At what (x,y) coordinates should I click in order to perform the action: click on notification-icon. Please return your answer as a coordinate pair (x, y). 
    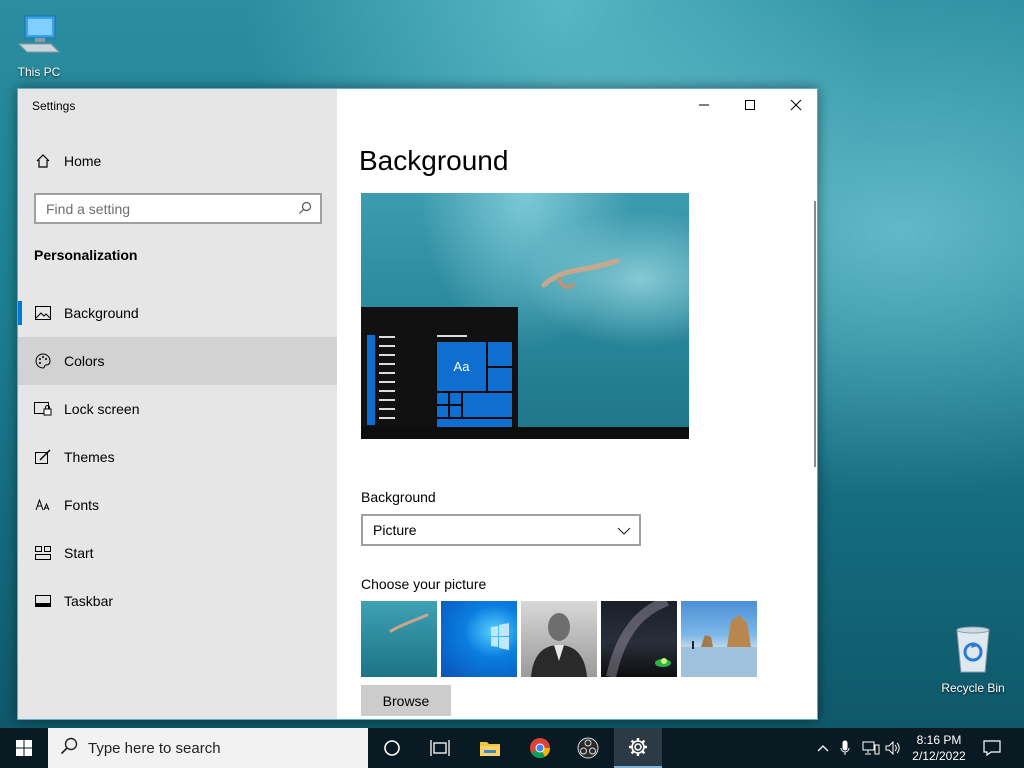
    Looking at the image, I should click on (992, 748).